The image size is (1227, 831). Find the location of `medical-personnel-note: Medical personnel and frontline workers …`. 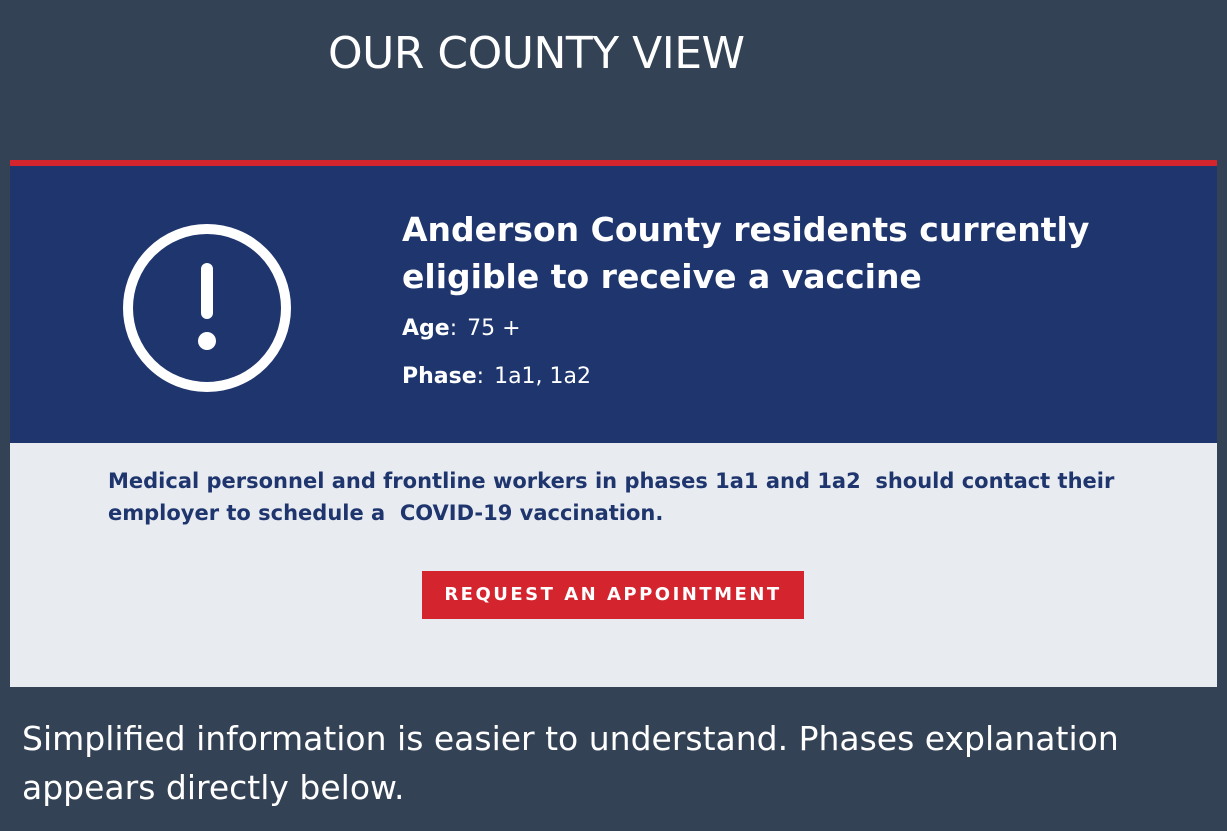

medical-personnel-note: Medical personnel and frontline workers … is located at coordinates (615, 497).